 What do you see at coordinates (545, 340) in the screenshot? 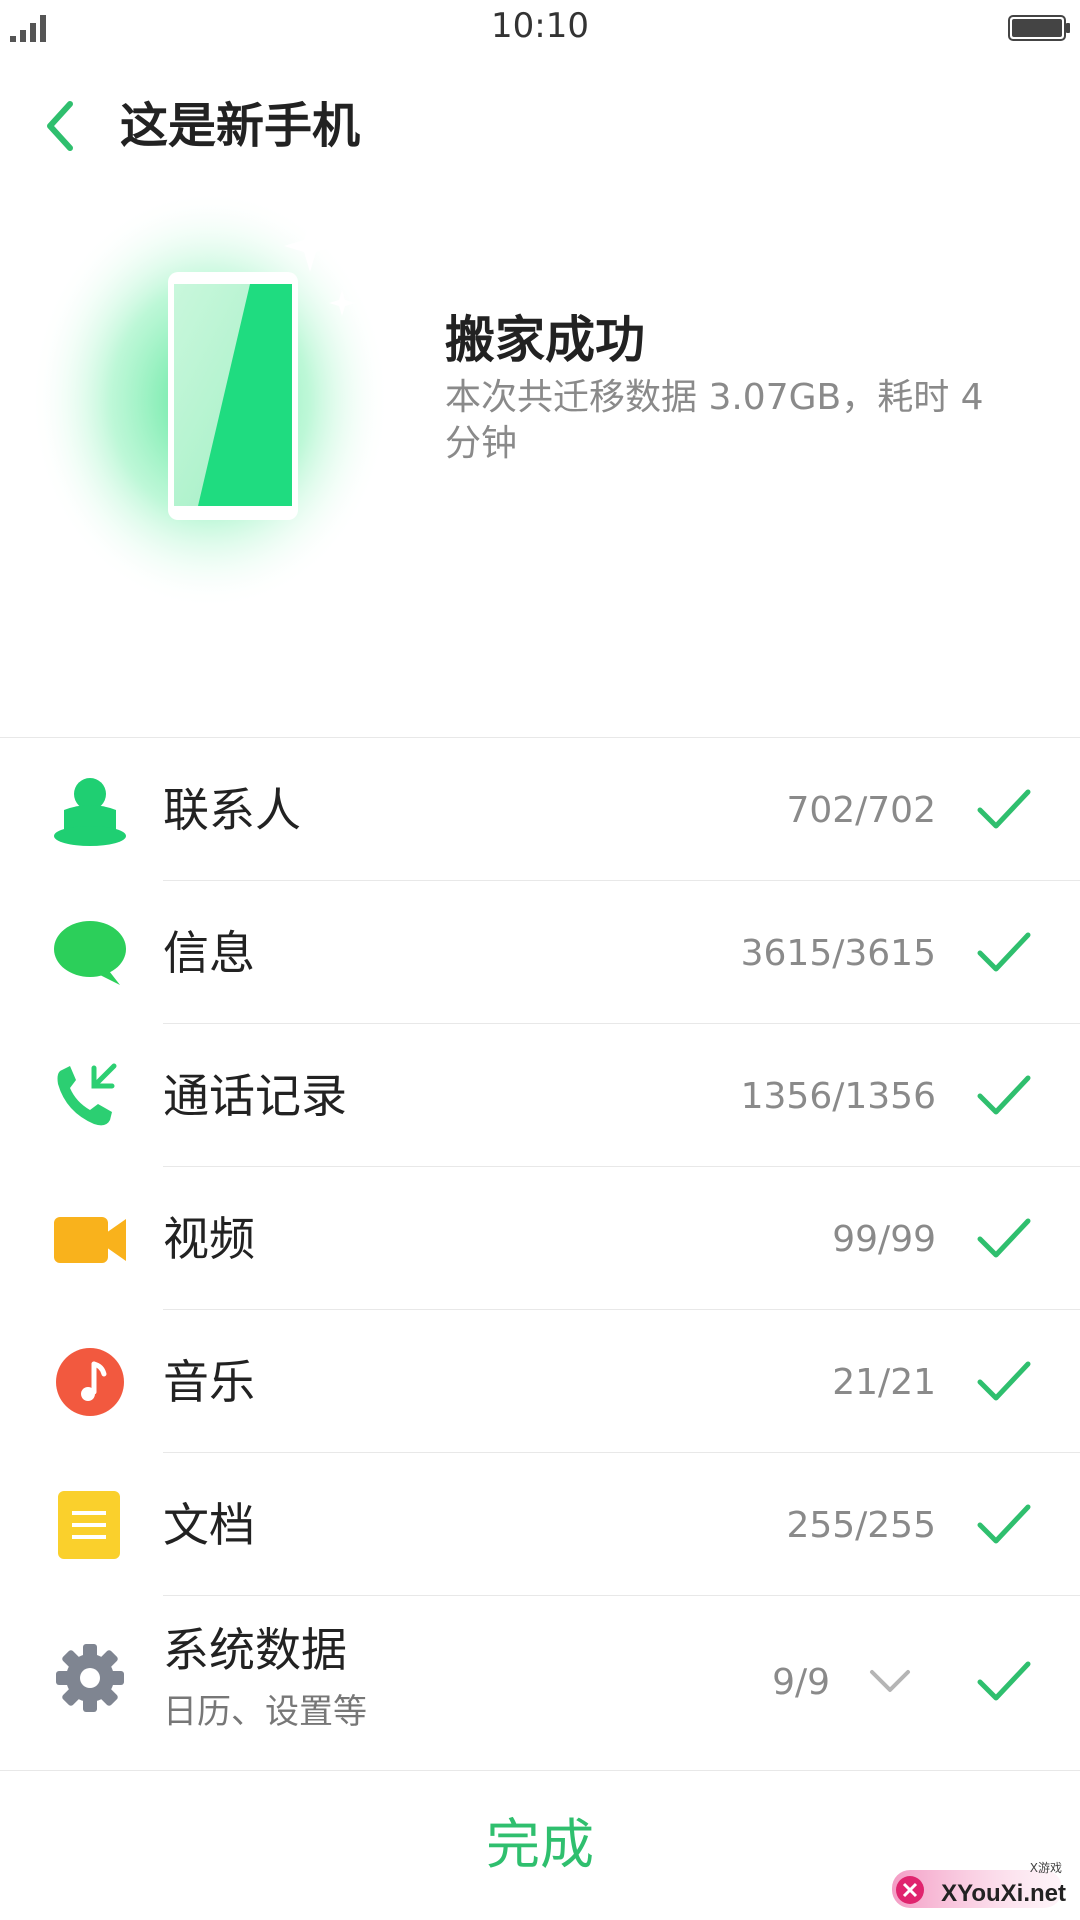
I see `success-title: 搬家成功` at bounding box center [545, 340].